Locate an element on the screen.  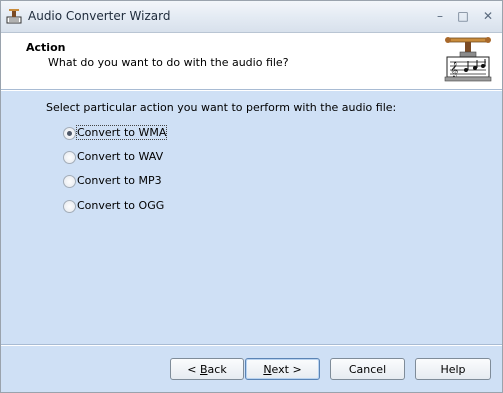
next-rest: ext > is located at coordinates (286, 369).